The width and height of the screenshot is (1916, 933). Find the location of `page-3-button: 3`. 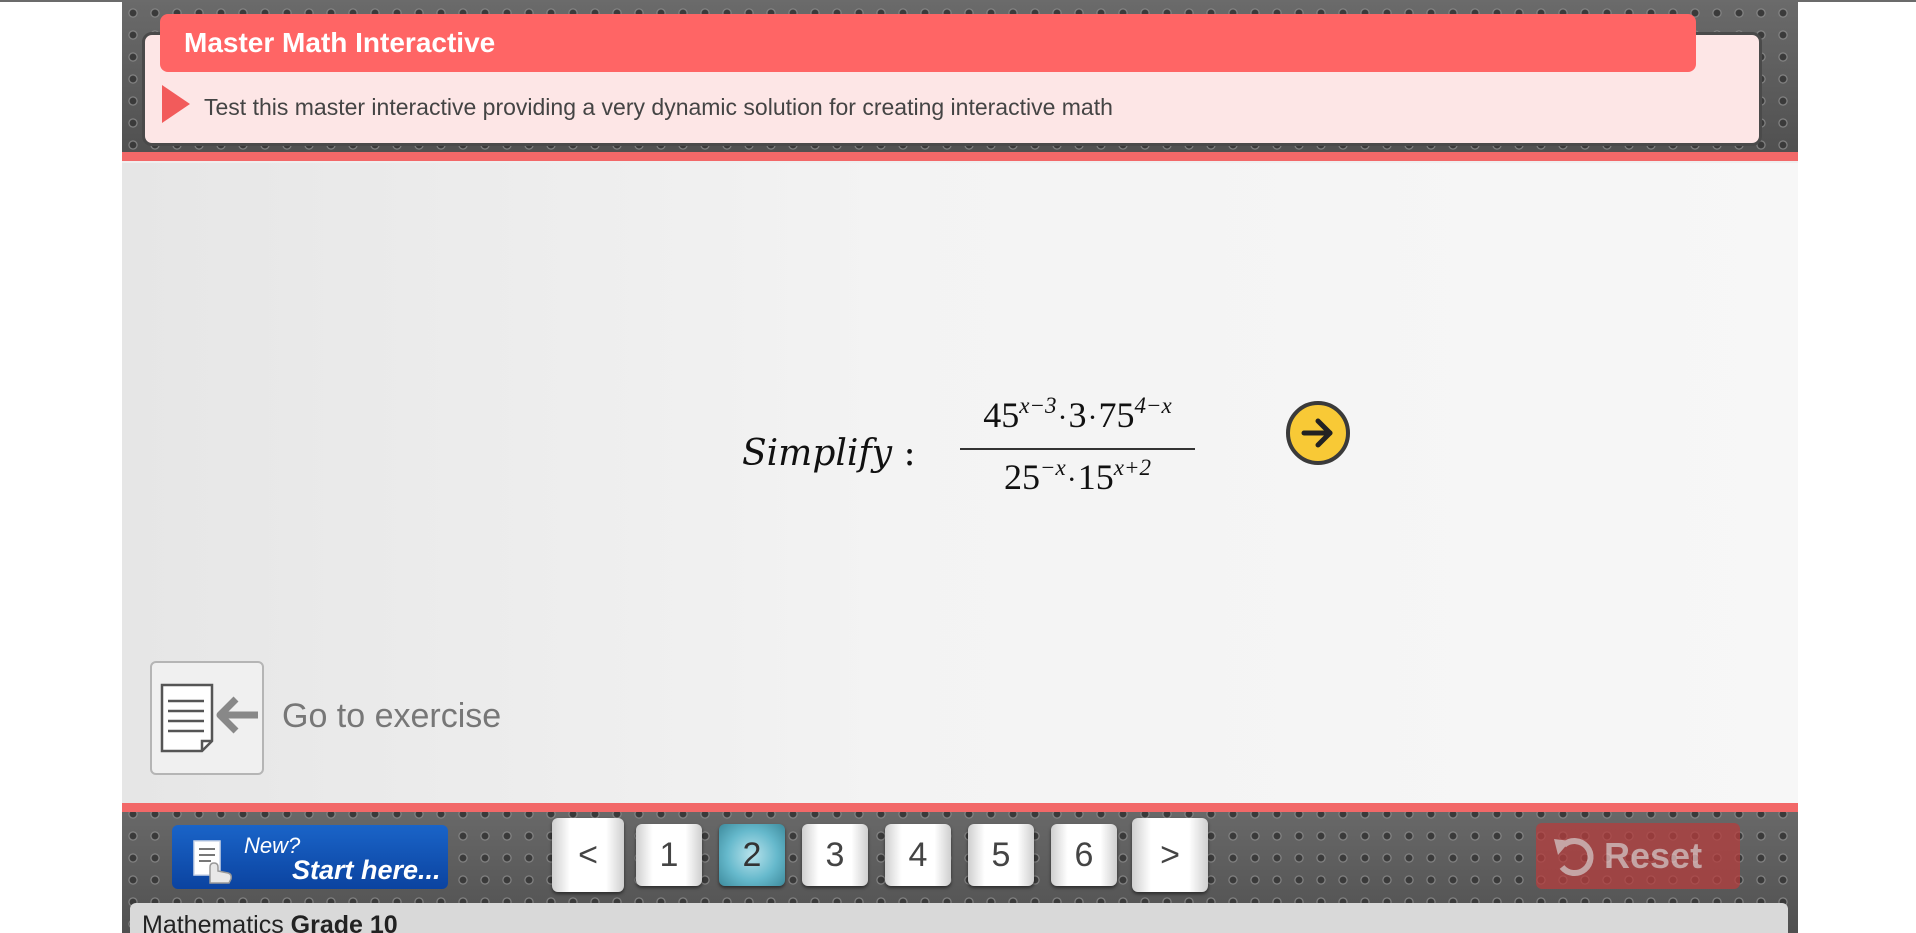

page-3-button: 3 is located at coordinates (835, 855).